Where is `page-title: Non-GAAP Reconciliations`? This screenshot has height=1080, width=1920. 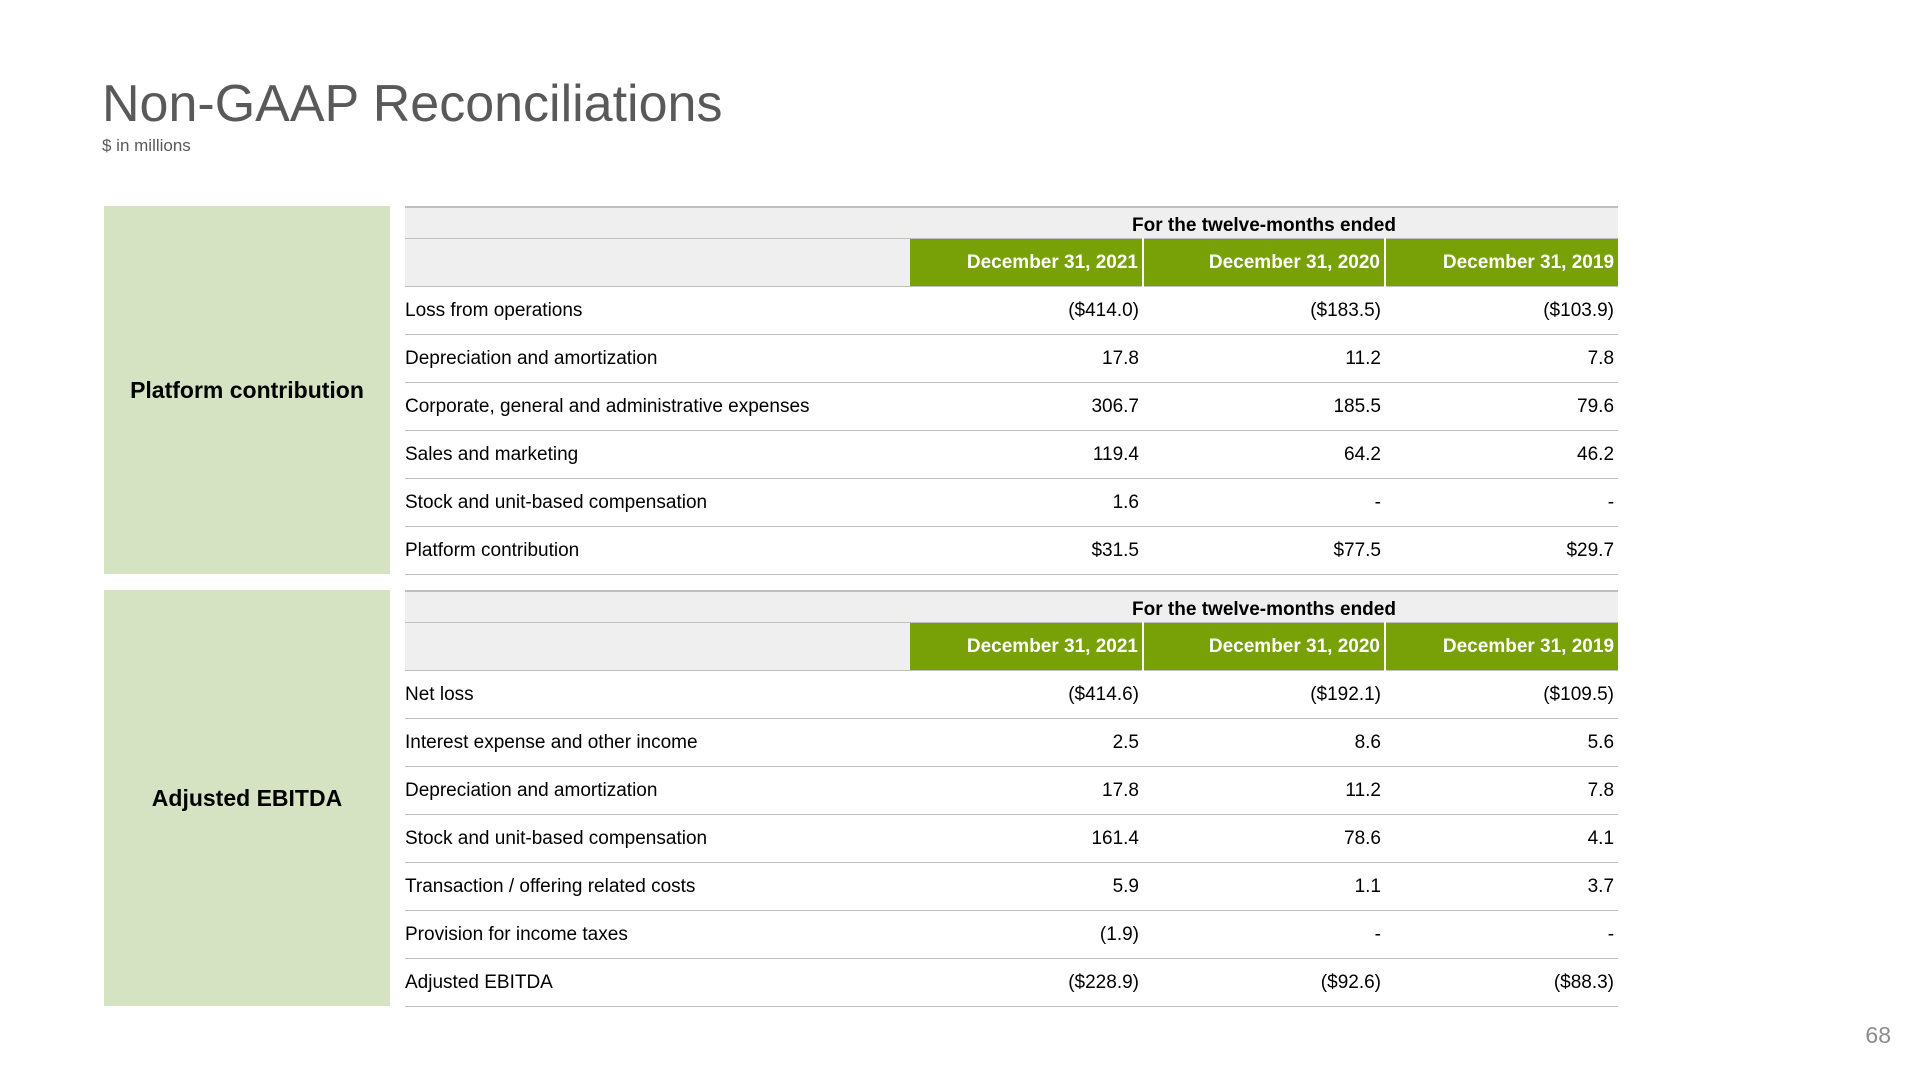
page-title: Non-GAAP Reconciliations is located at coordinates (412, 104).